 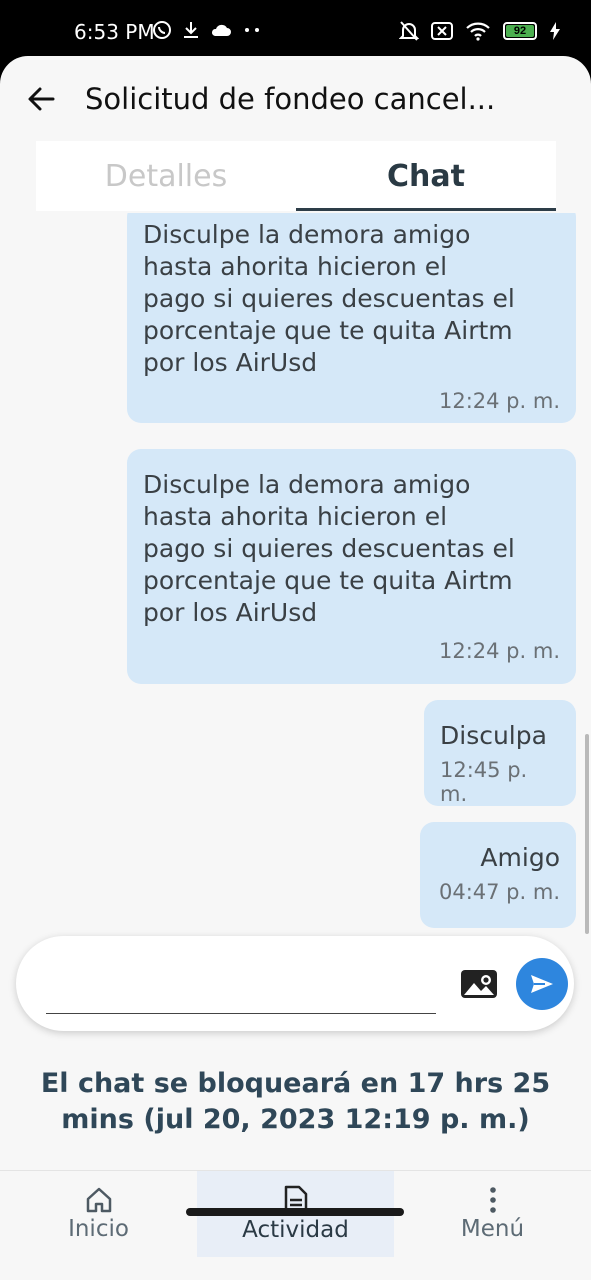 I want to click on home-icon, so click(x=98, y=1200).